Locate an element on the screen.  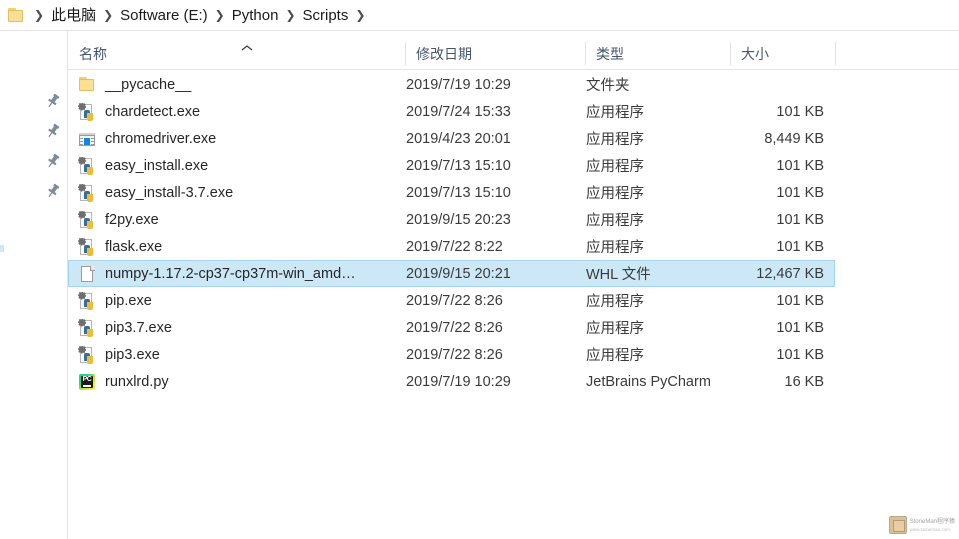
file-name-label: f2py.exe is located at coordinates (132, 219).